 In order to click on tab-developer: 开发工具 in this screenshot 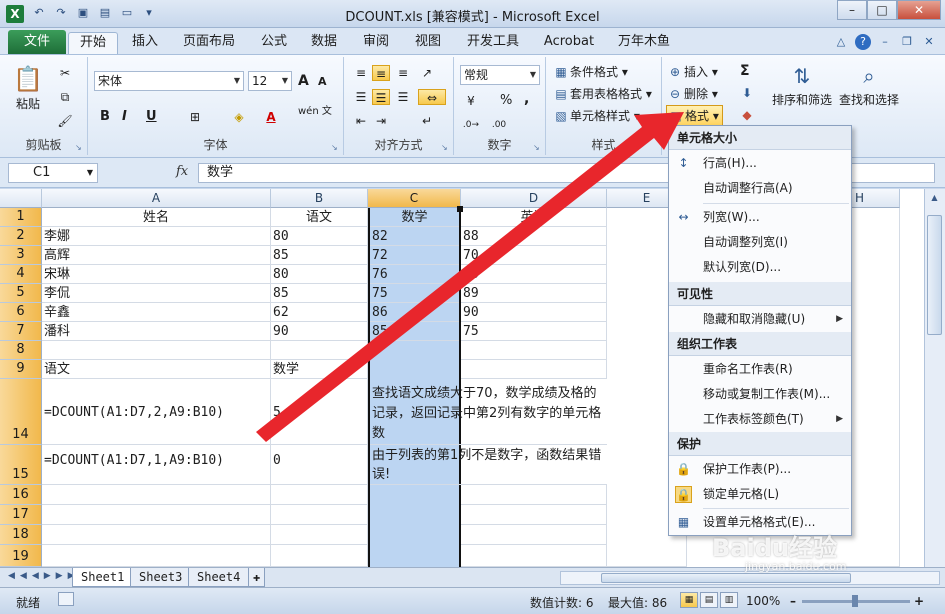, I will do `click(493, 43)`.